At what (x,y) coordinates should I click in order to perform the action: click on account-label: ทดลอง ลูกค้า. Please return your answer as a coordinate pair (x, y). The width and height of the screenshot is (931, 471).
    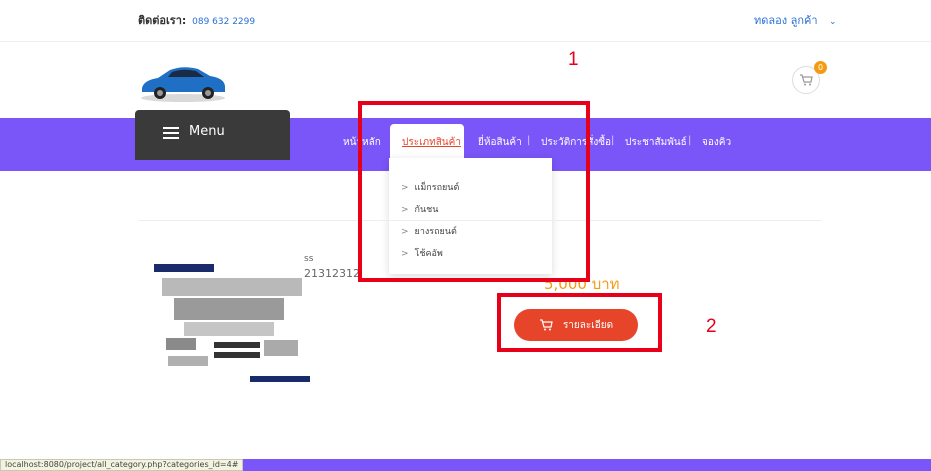
    Looking at the image, I should click on (786, 20).